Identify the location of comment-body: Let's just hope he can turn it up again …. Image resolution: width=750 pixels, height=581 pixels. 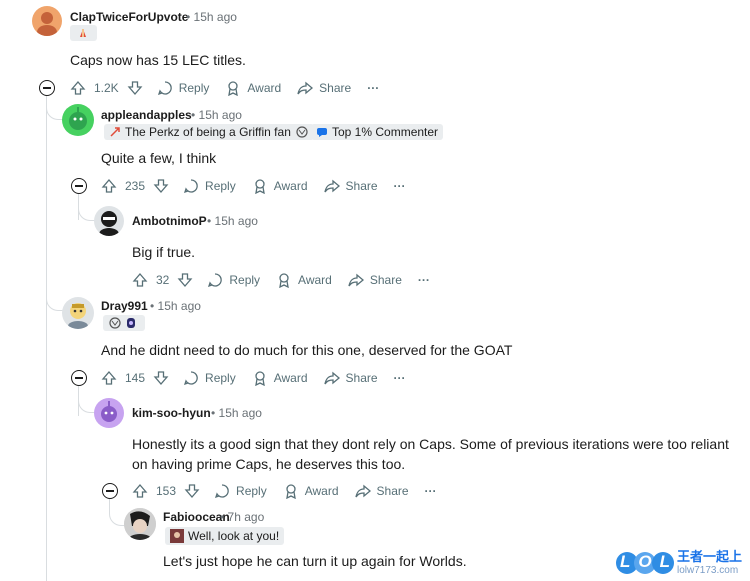
(315, 561).